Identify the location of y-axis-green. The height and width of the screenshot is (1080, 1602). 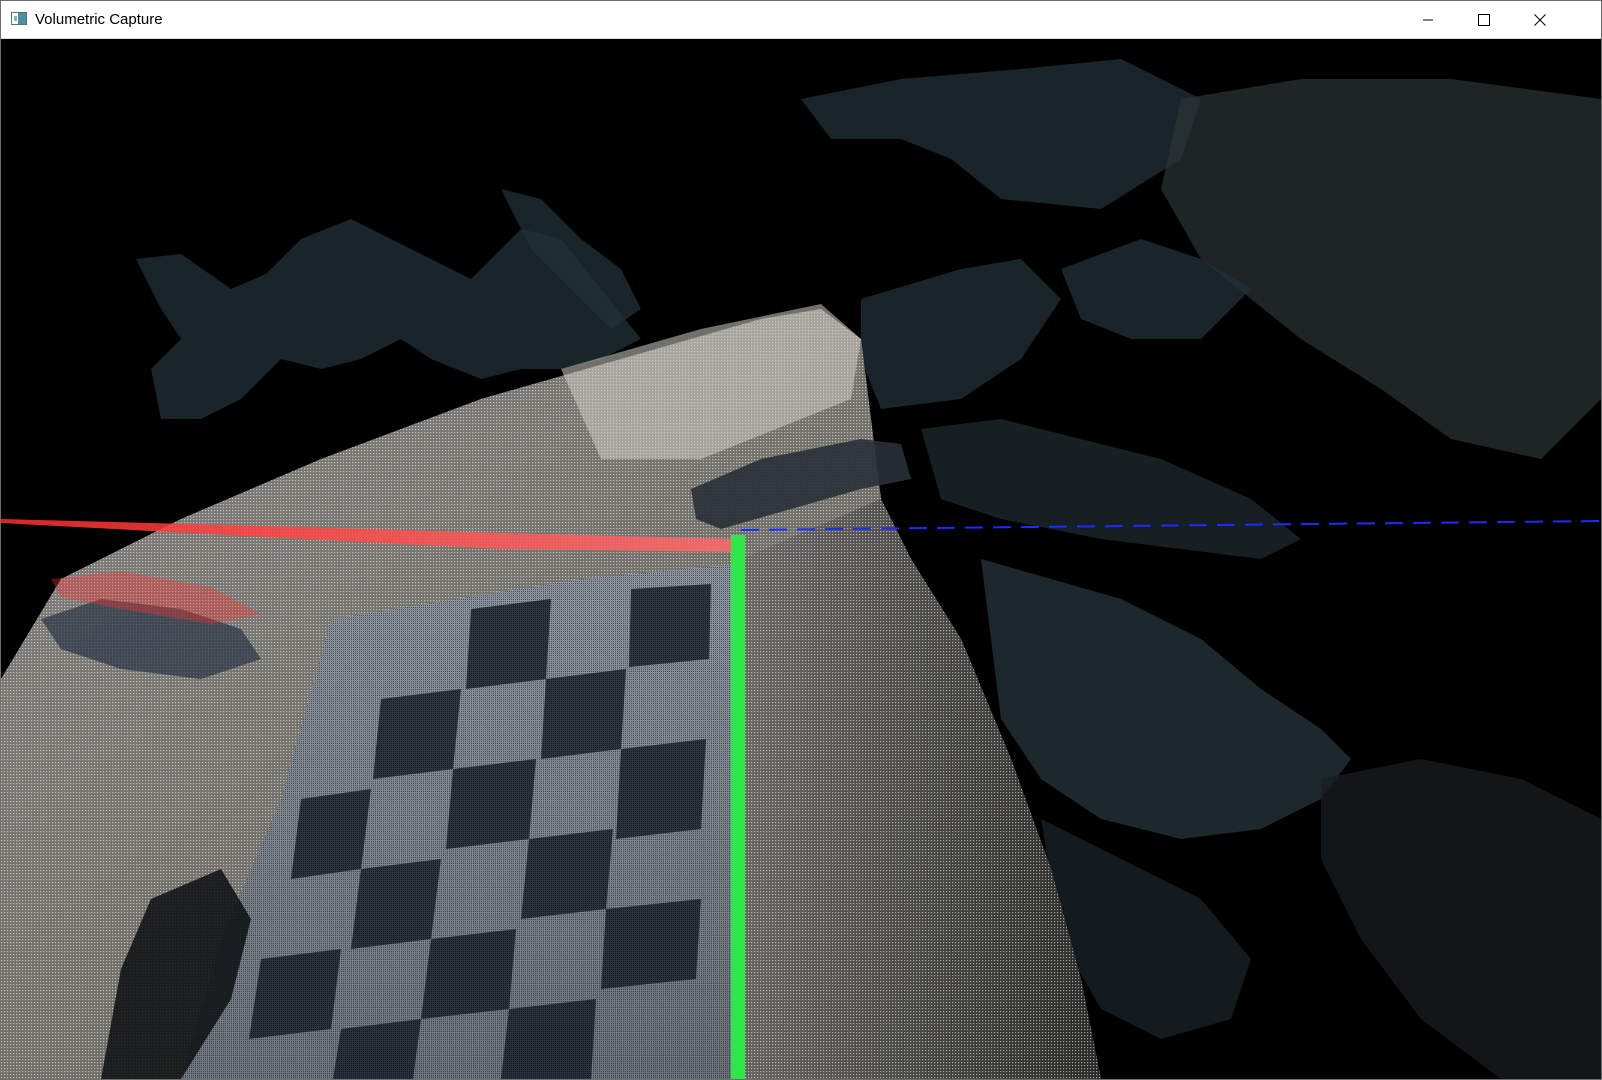
(738, 807).